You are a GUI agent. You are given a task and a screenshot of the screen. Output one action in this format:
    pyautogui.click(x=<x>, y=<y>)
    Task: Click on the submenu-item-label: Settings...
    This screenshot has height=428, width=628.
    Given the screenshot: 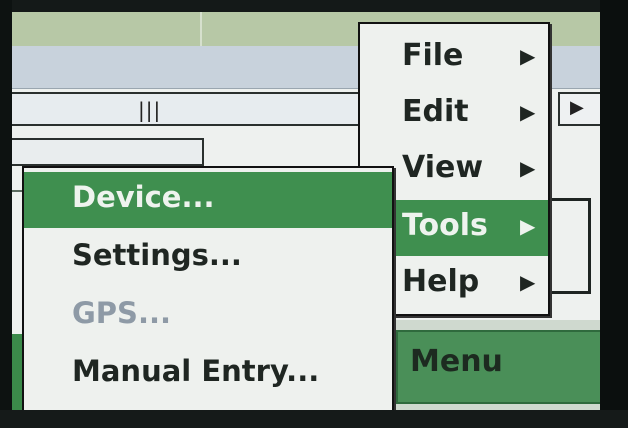 What is the action you would take?
    pyautogui.click(x=157, y=255)
    